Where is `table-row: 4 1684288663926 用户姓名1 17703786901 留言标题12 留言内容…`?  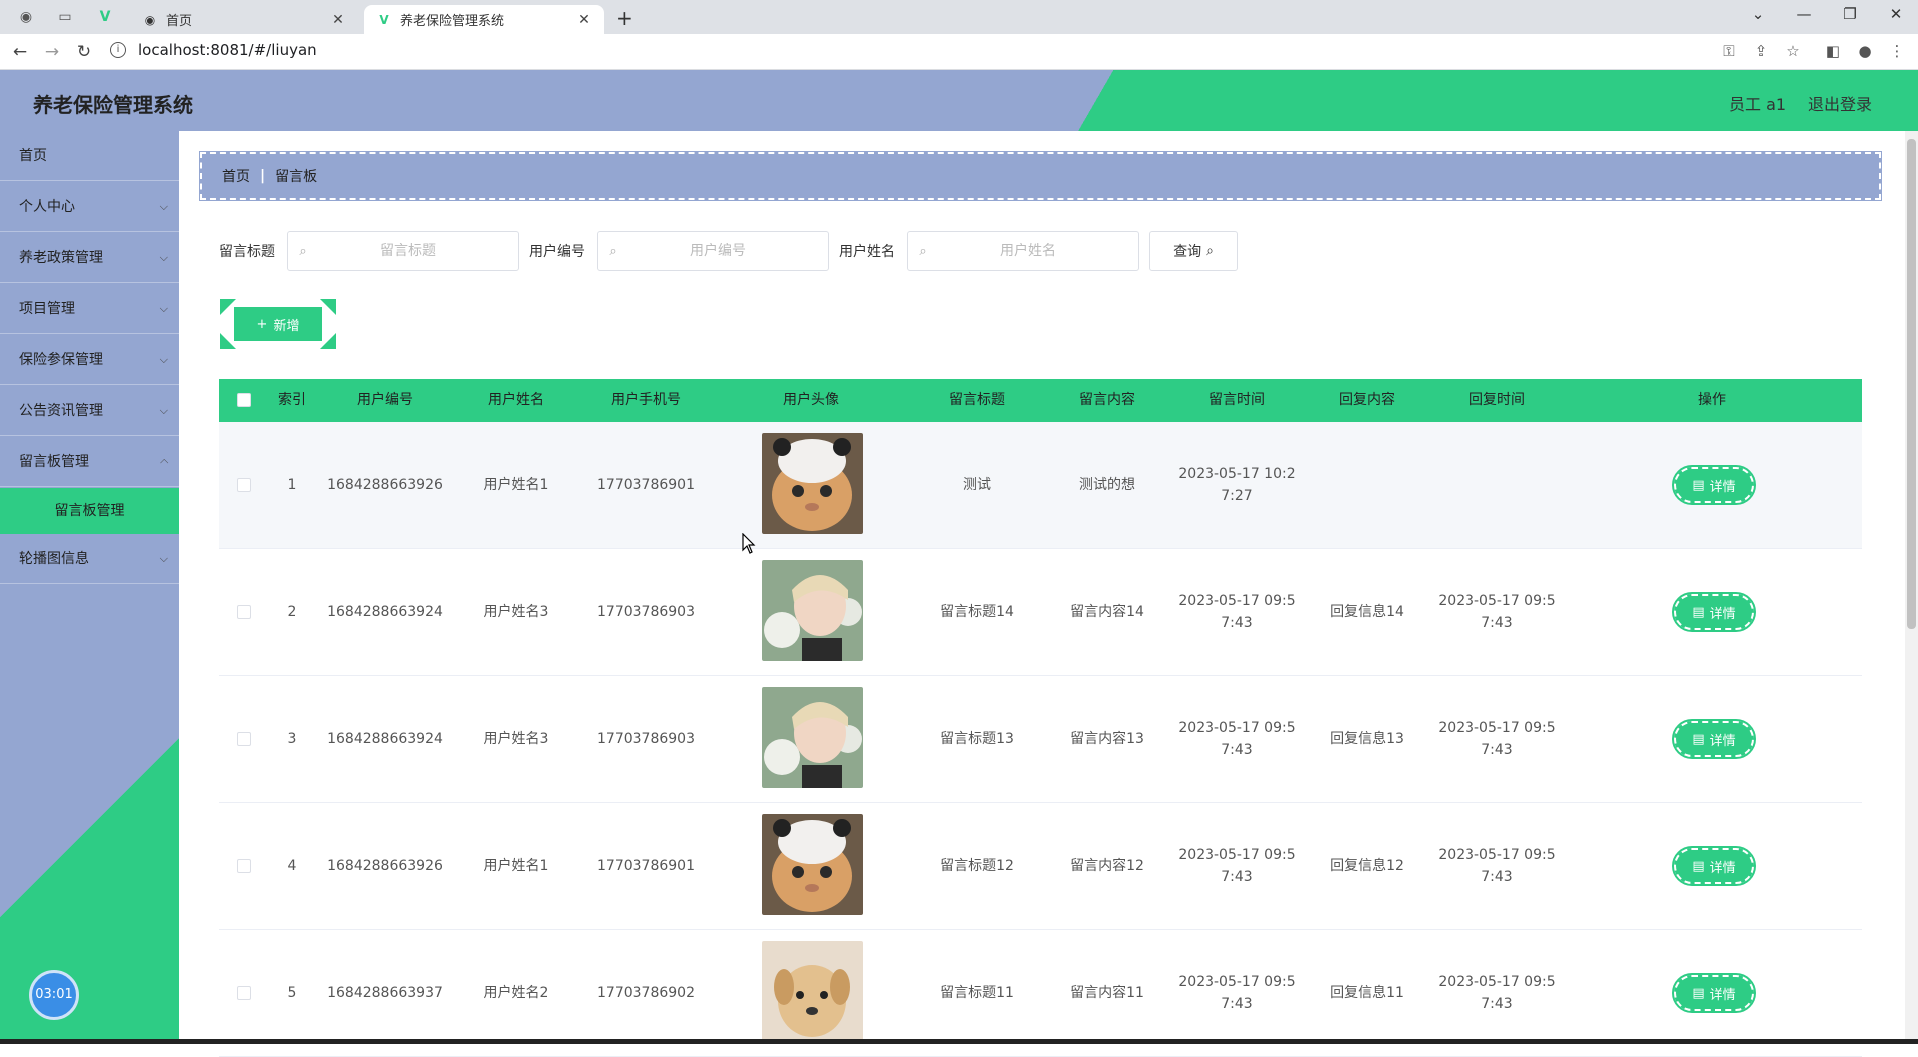
table-row: 4 1684288663926 用户姓名1 17703786901 留言标题12 留言内容… is located at coordinates (1040, 866).